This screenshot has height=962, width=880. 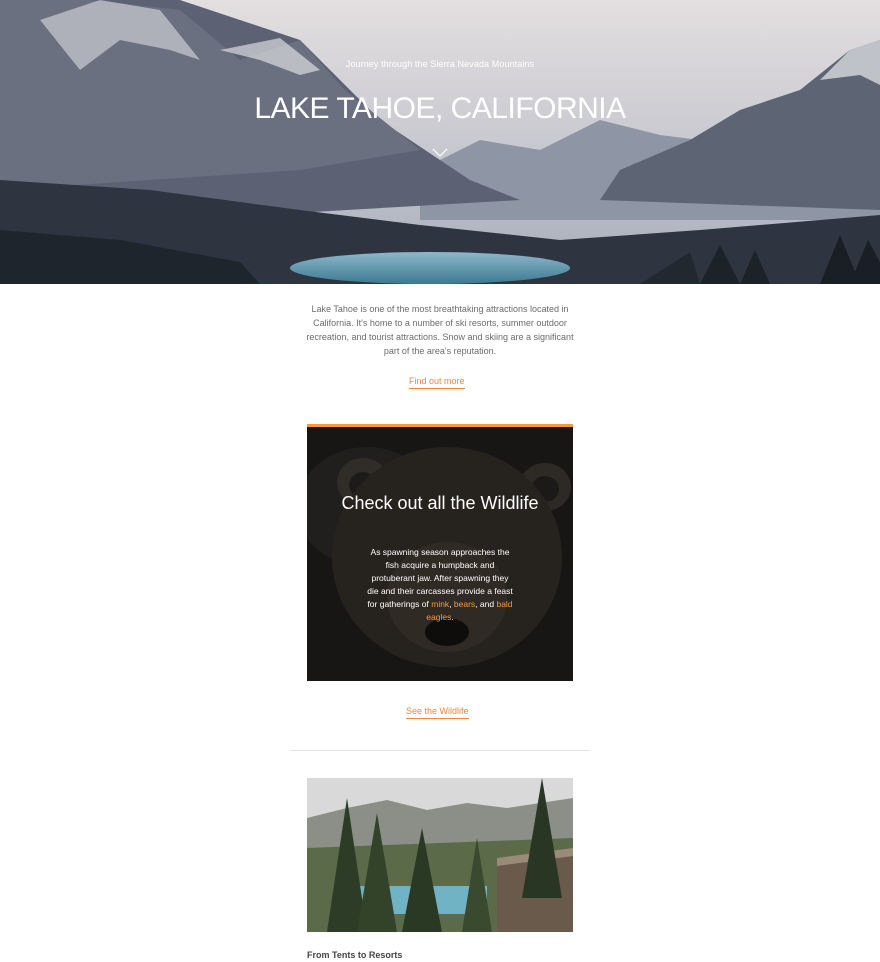 I want to click on see-wildlife-link: See the Wildlife, so click(x=437, y=712).